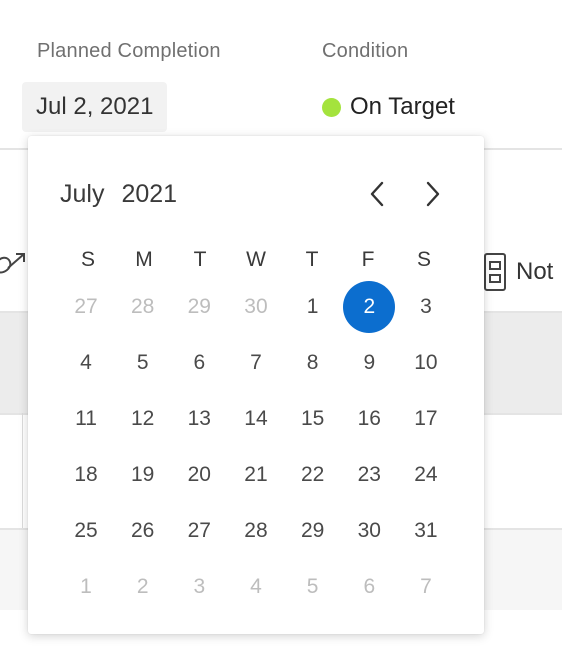 The image size is (562, 662). Describe the element at coordinates (199, 363) in the screenshot. I see `calendar-day: 6` at that location.